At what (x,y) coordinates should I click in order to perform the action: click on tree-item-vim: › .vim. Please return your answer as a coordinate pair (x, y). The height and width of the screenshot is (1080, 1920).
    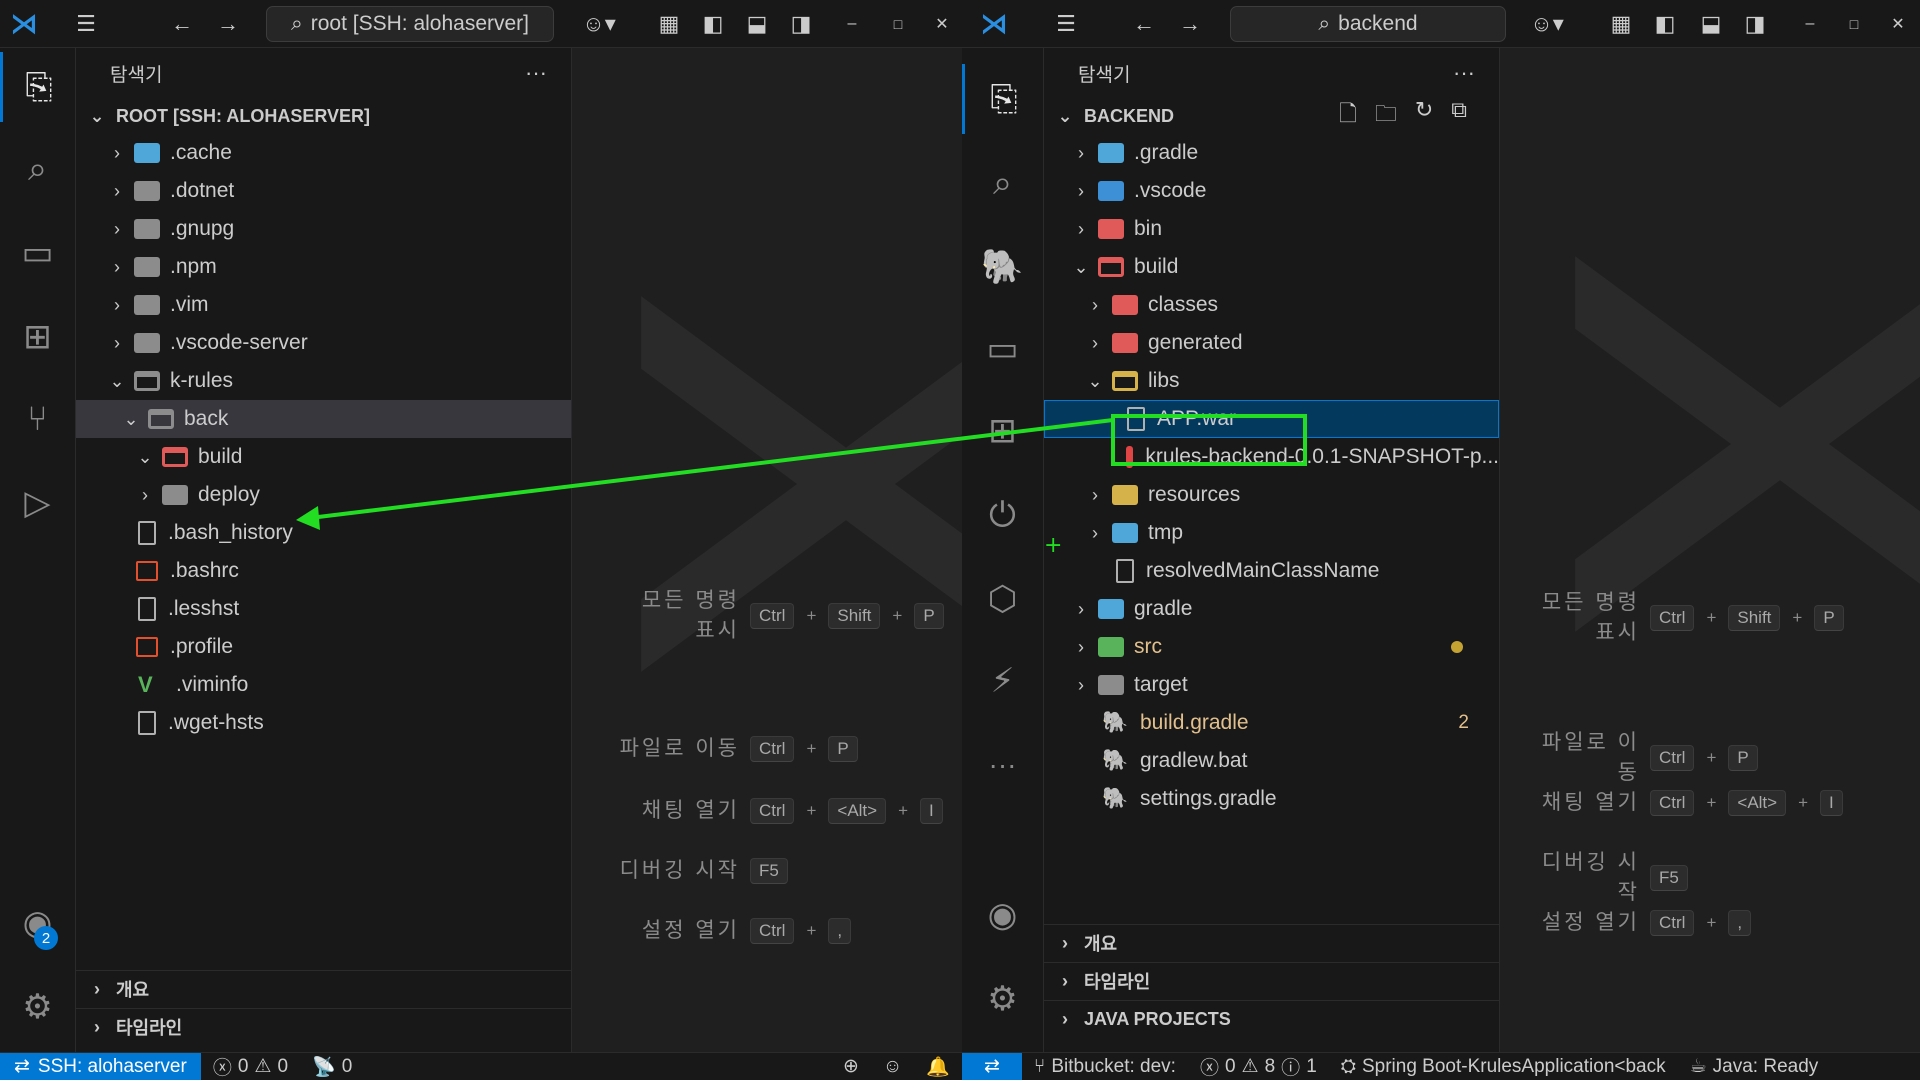
    Looking at the image, I should click on (323, 305).